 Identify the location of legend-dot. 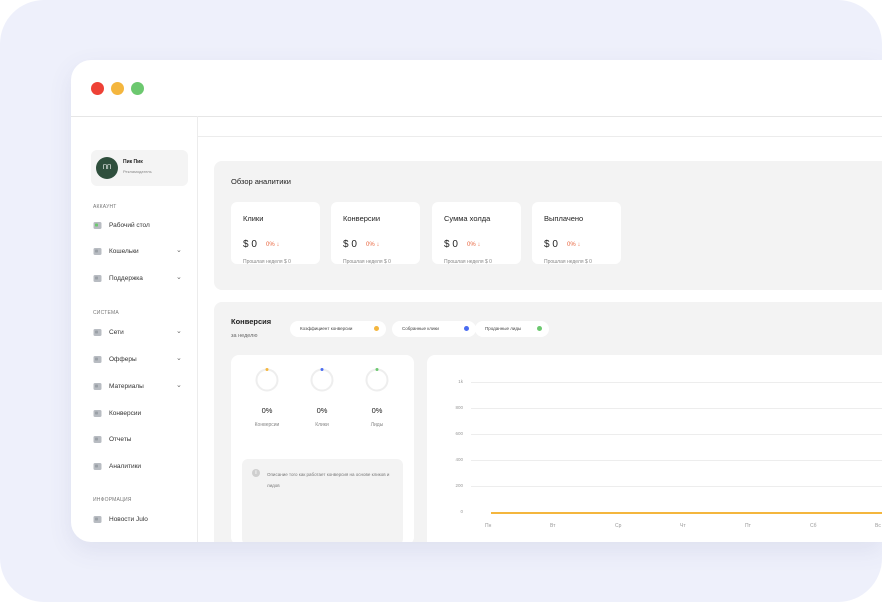
(376, 328).